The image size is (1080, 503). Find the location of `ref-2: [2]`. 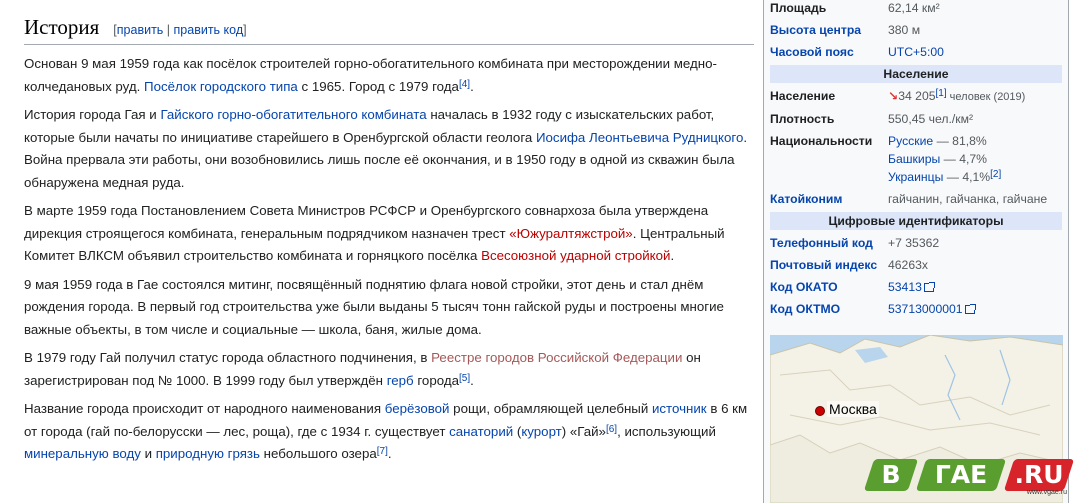

ref-2: [2] is located at coordinates (995, 174).